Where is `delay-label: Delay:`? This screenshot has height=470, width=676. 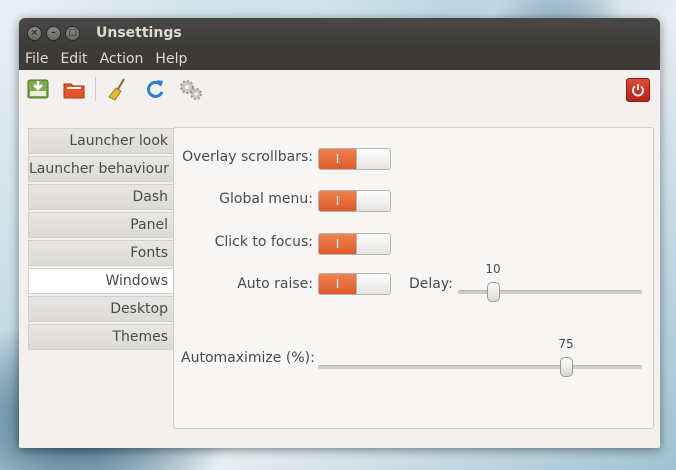 delay-label: Delay: is located at coordinates (431, 284).